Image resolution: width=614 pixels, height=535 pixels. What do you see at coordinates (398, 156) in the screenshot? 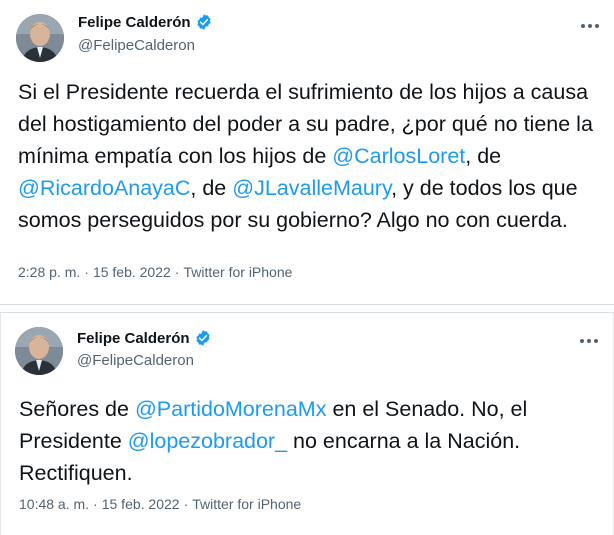
I see `mention-link: @CarlosLoret` at bounding box center [398, 156].